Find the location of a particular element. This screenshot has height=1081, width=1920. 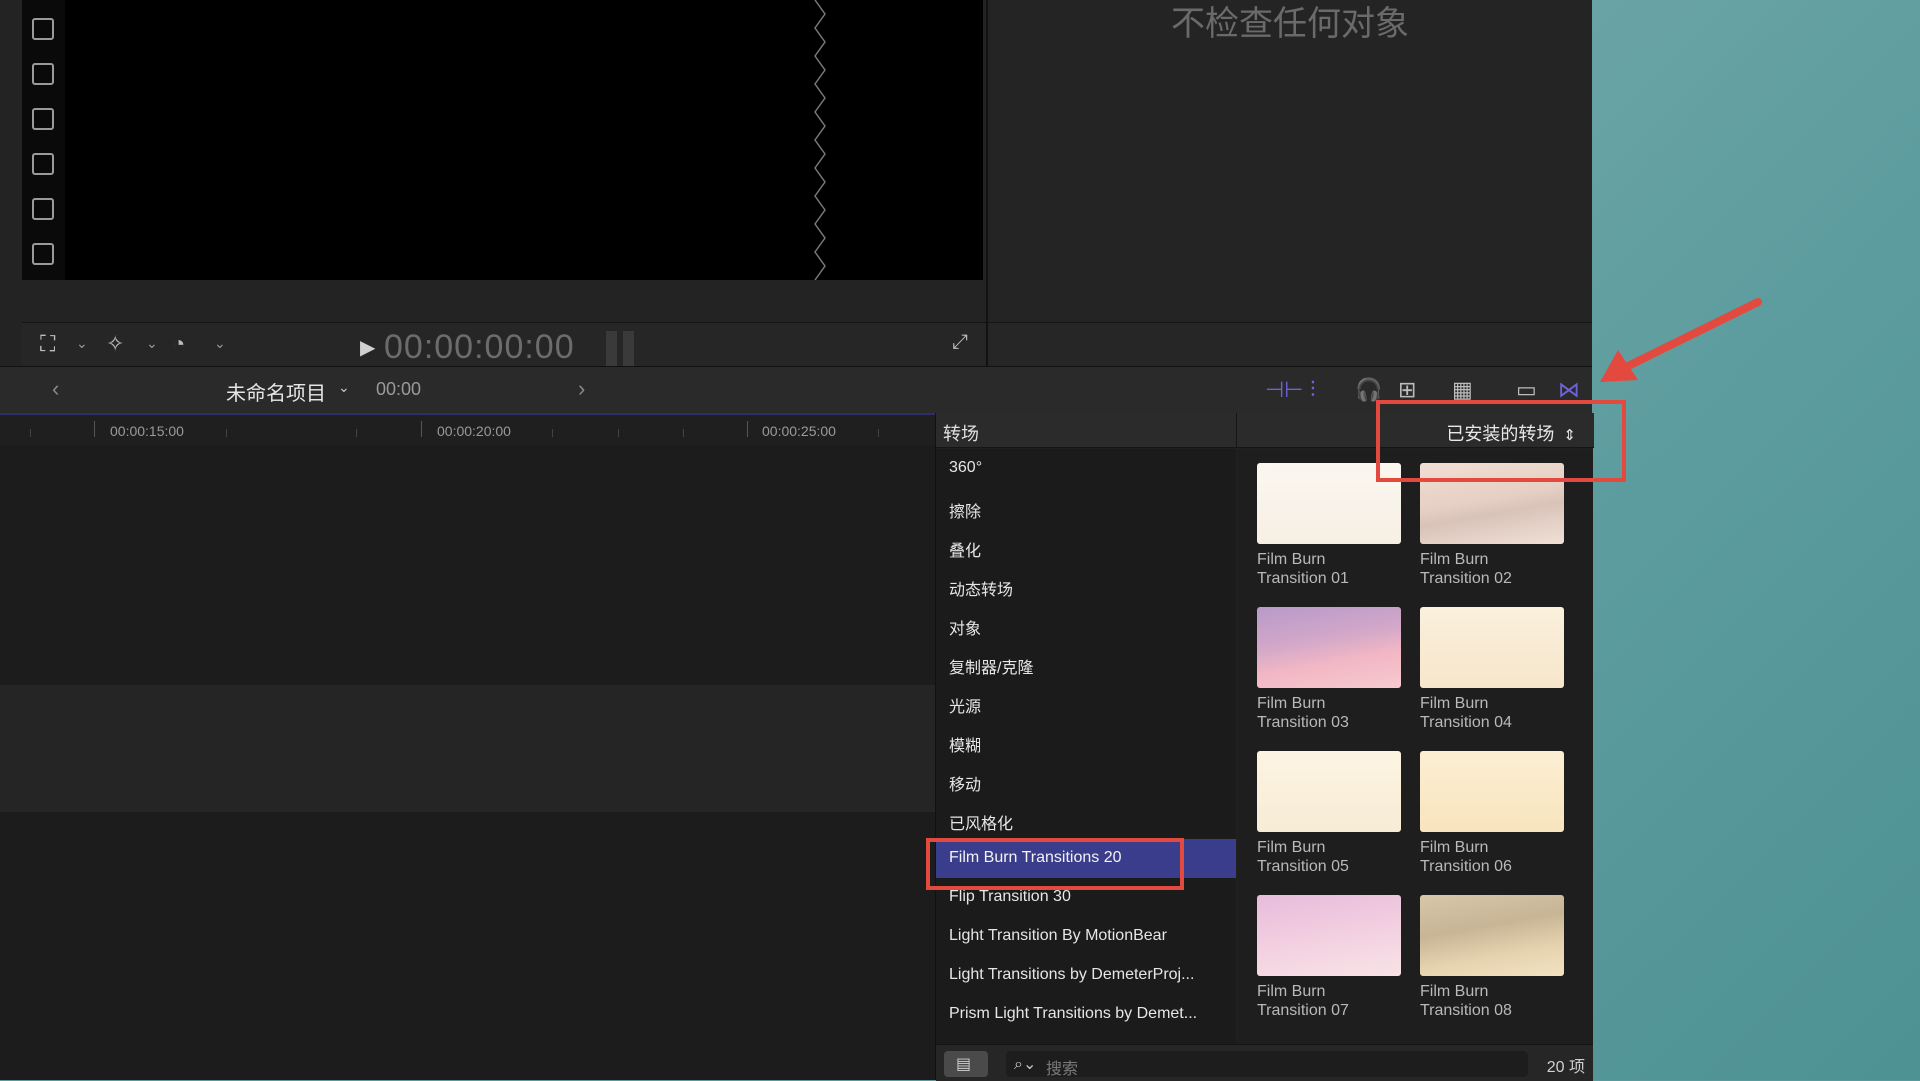

transition-label: Film Burn Transition 01 is located at coordinates (1303, 569).